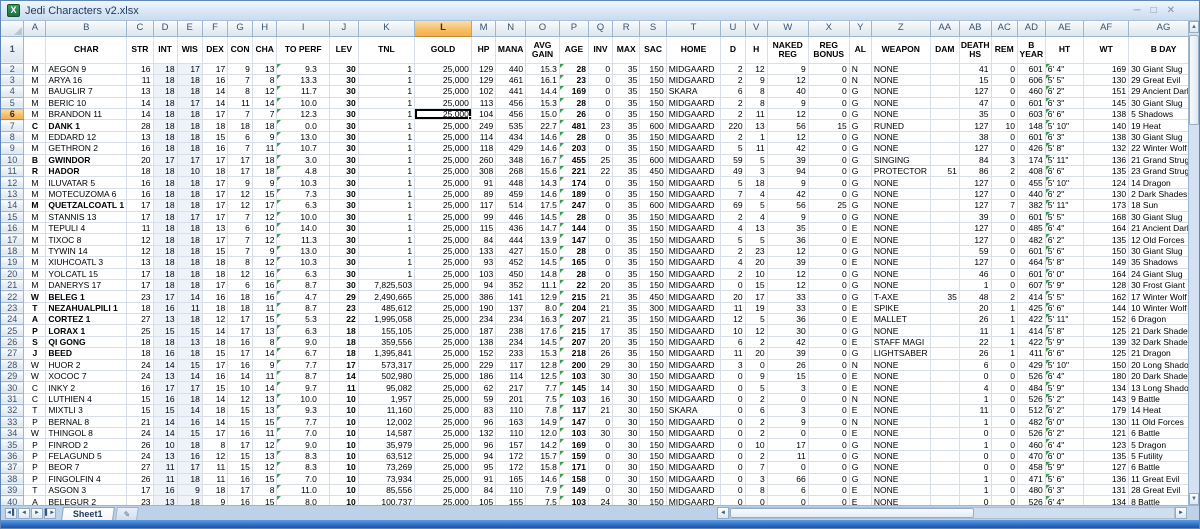 The height and width of the screenshot is (529, 1200). Describe the element at coordinates (165, 171) in the screenshot. I see `cell-D11: 18` at that location.